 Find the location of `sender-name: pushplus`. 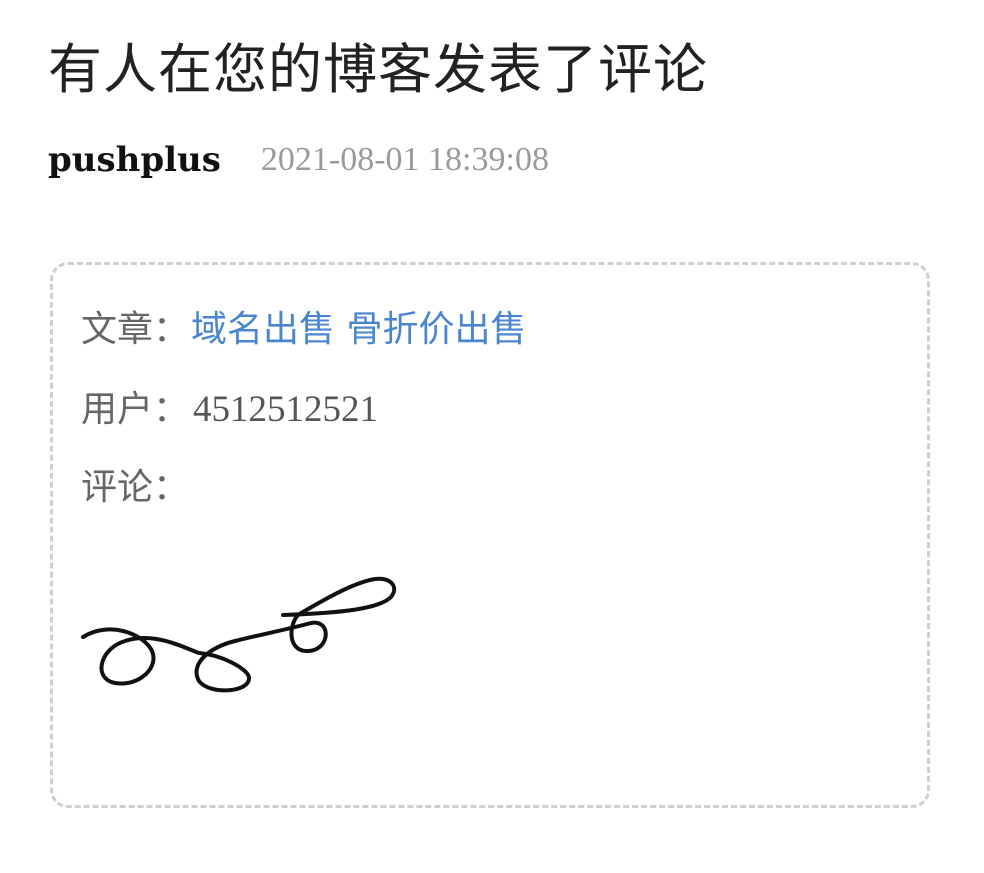

sender-name: pushplus is located at coordinates (134, 160).